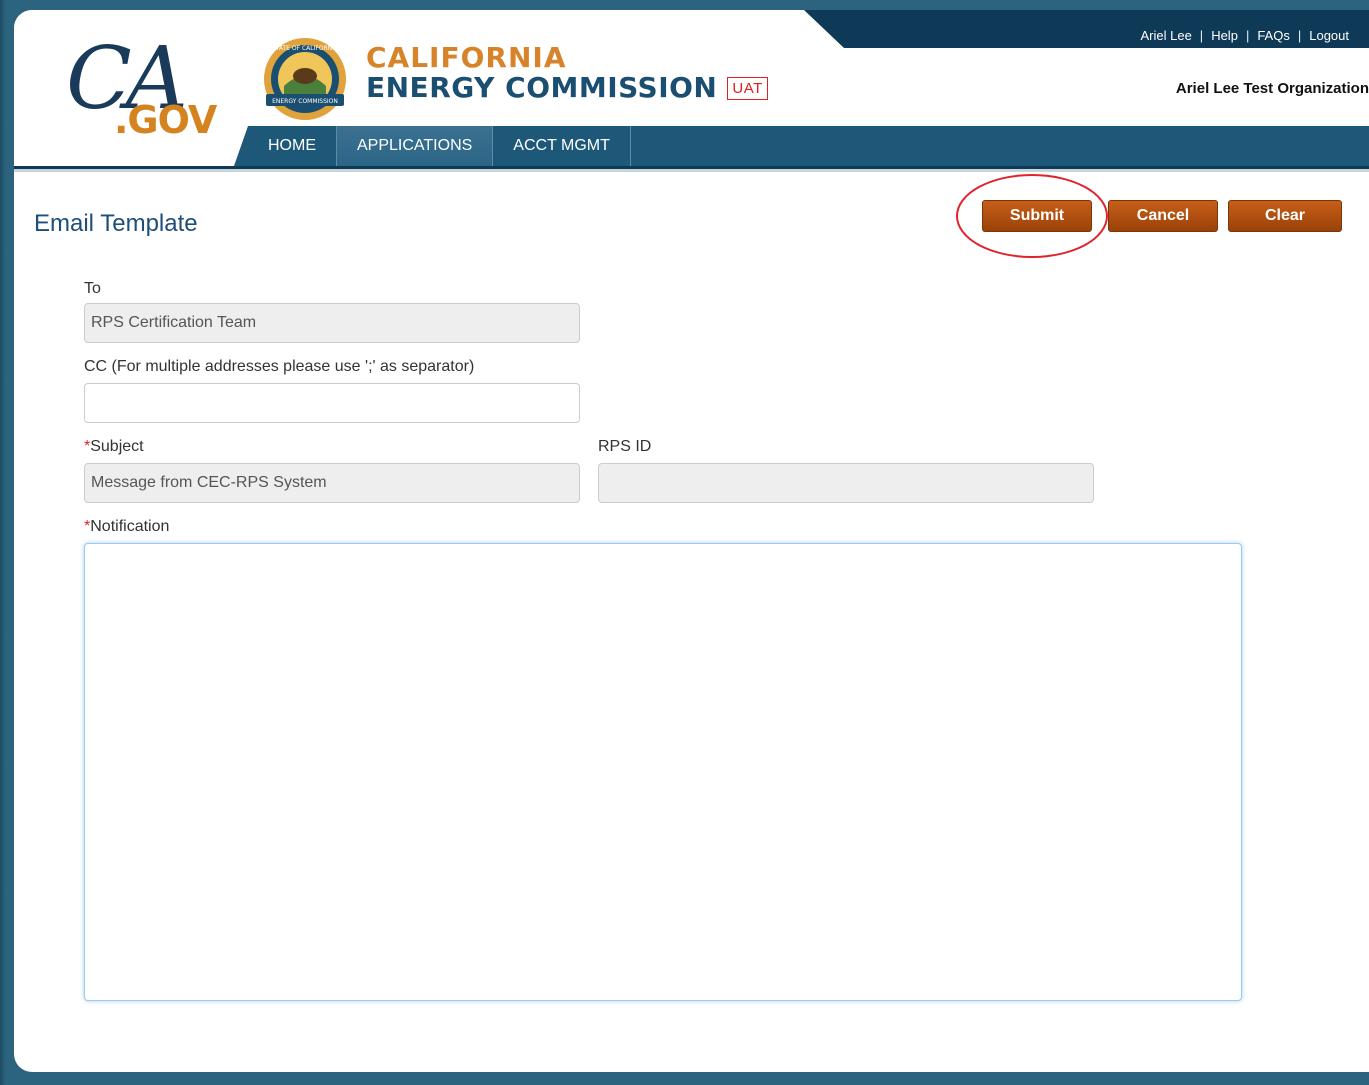 The height and width of the screenshot is (1085, 1369). I want to click on annotation-circle, so click(1032, 216).